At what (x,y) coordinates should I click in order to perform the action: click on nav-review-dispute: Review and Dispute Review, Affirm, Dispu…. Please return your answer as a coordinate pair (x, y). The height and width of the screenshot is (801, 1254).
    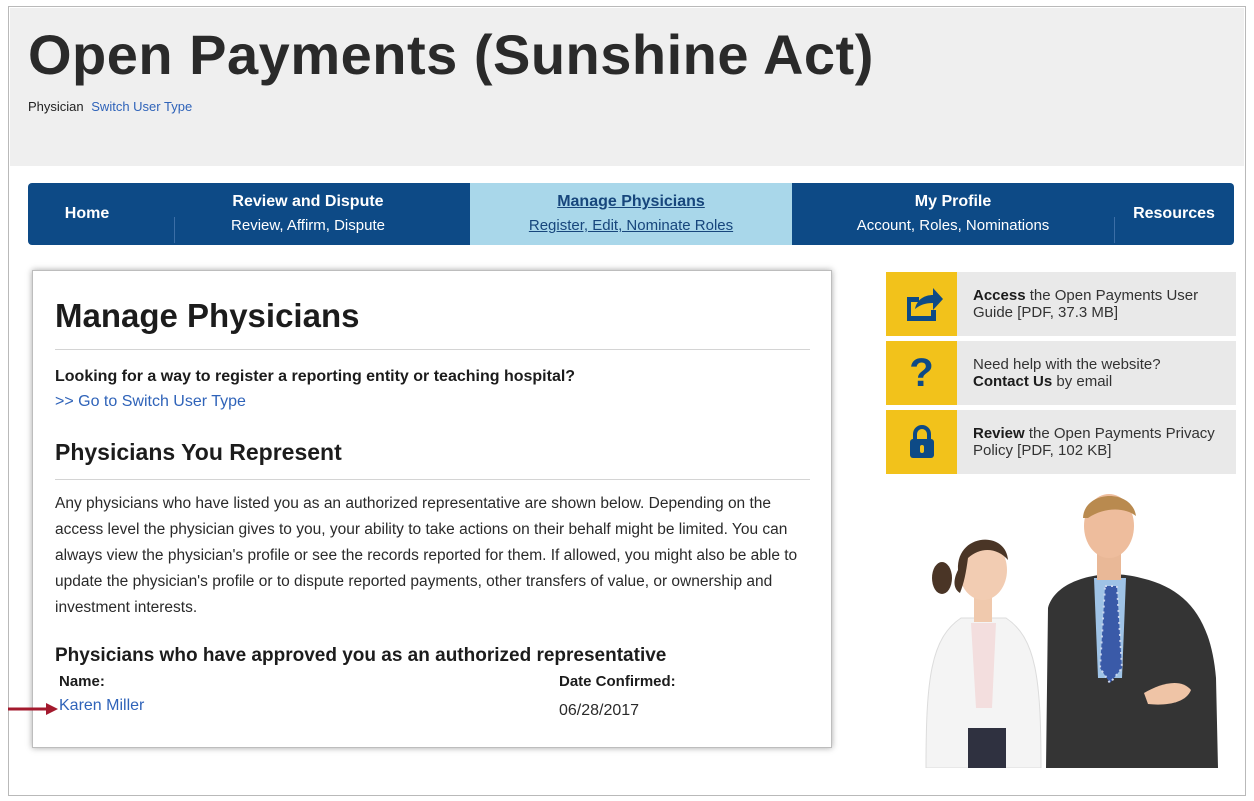
    Looking at the image, I should click on (308, 214).